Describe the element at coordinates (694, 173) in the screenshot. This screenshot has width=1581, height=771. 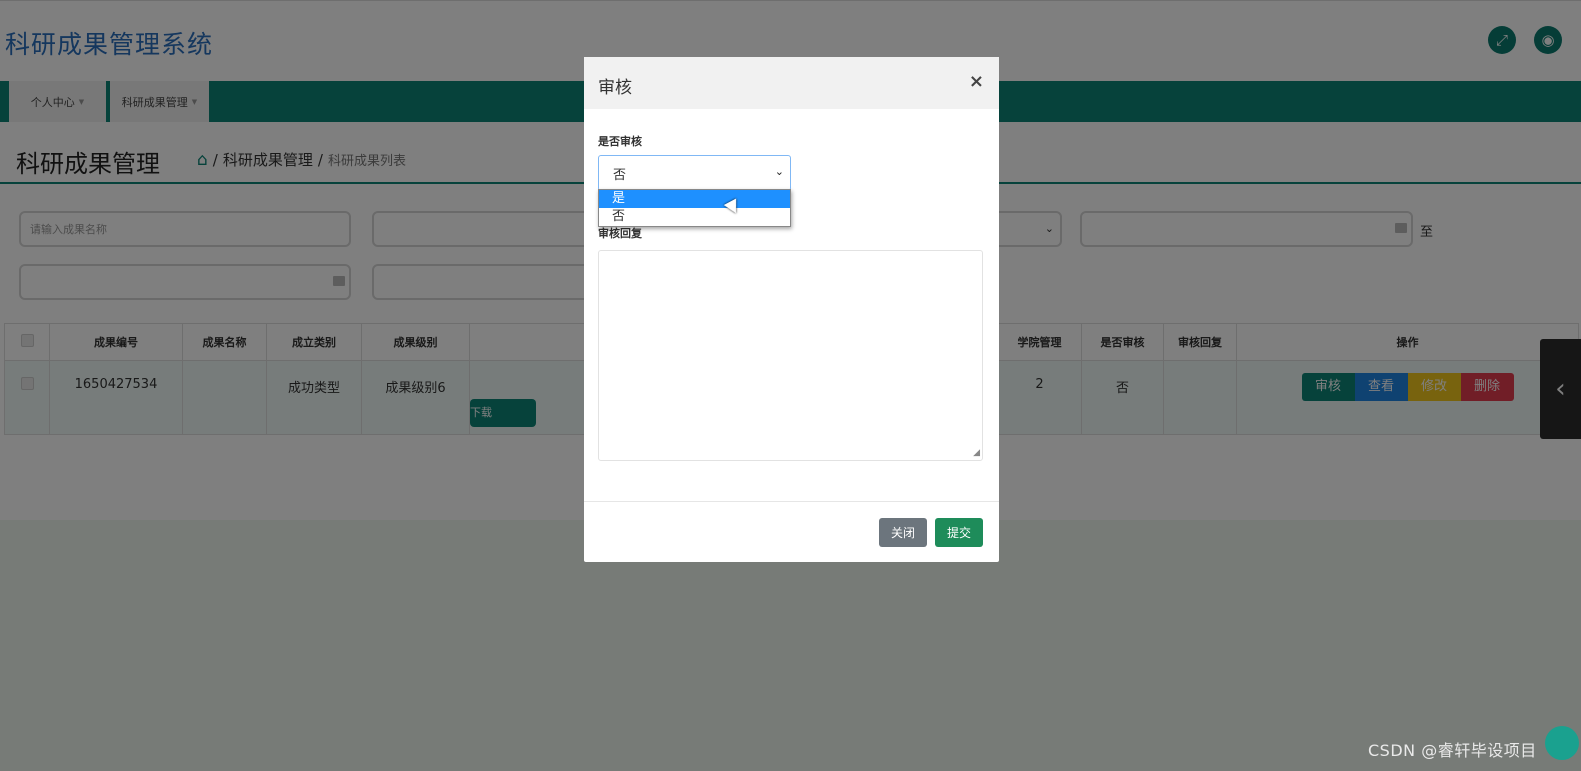
I see `audit-select: 否 ⌄` at that location.